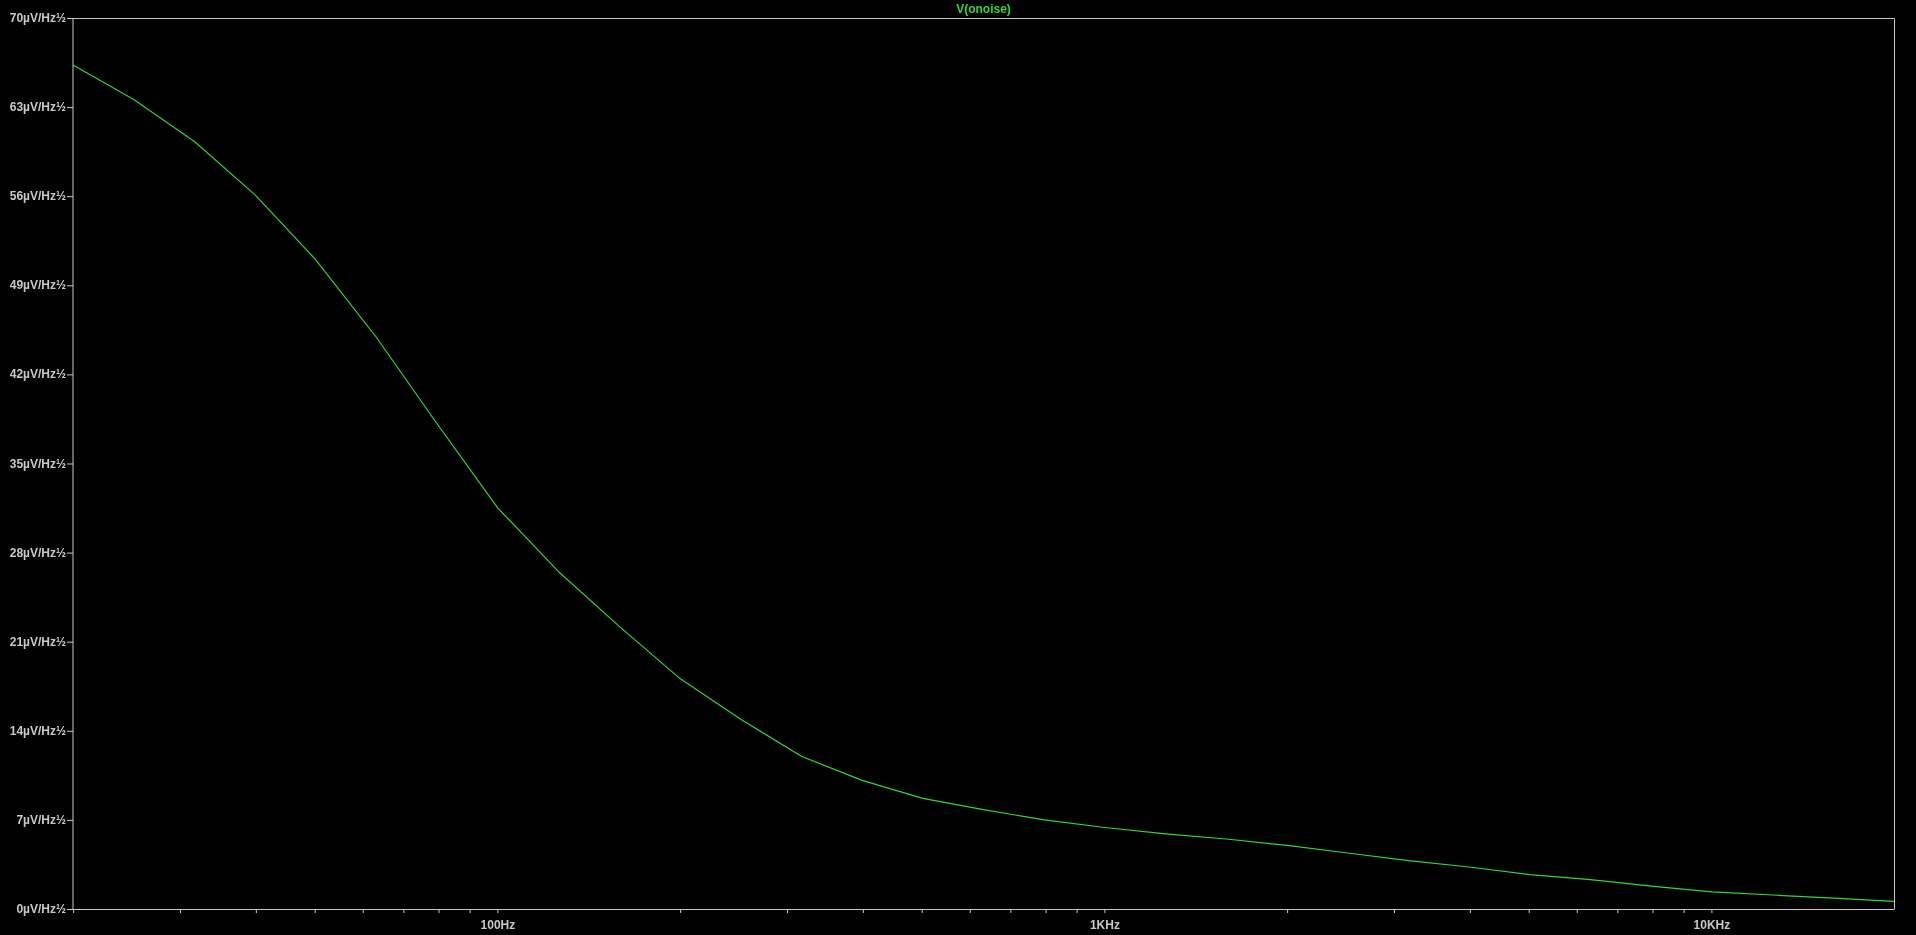 The height and width of the screenshot is (935, 1916). What do you see at coordinates (983, 9) in the screenshot?
I see `trace-name: V(onoise)` at bounding box center [983, 9].